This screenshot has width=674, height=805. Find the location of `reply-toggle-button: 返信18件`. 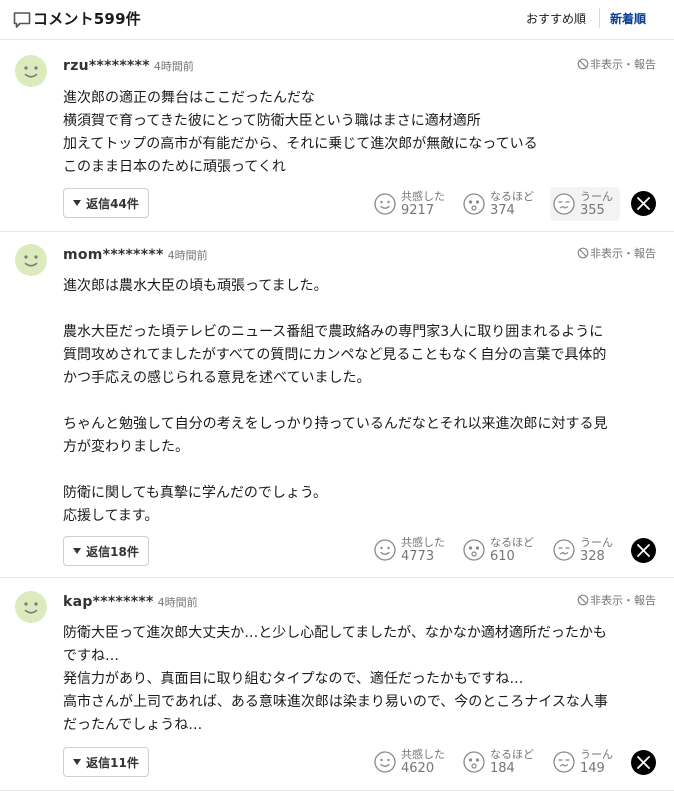

reply-toggle-button: 返信18件 is located at coordinates (106, 551).